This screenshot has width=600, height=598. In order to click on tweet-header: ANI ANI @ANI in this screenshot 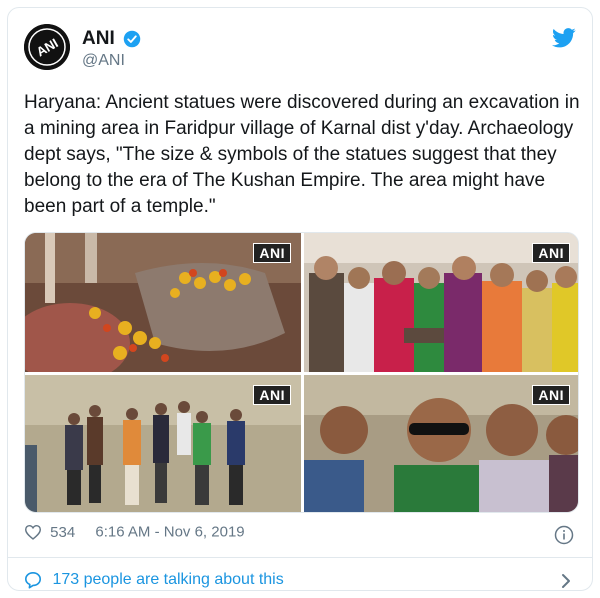, I will do `click(300, 52)`.